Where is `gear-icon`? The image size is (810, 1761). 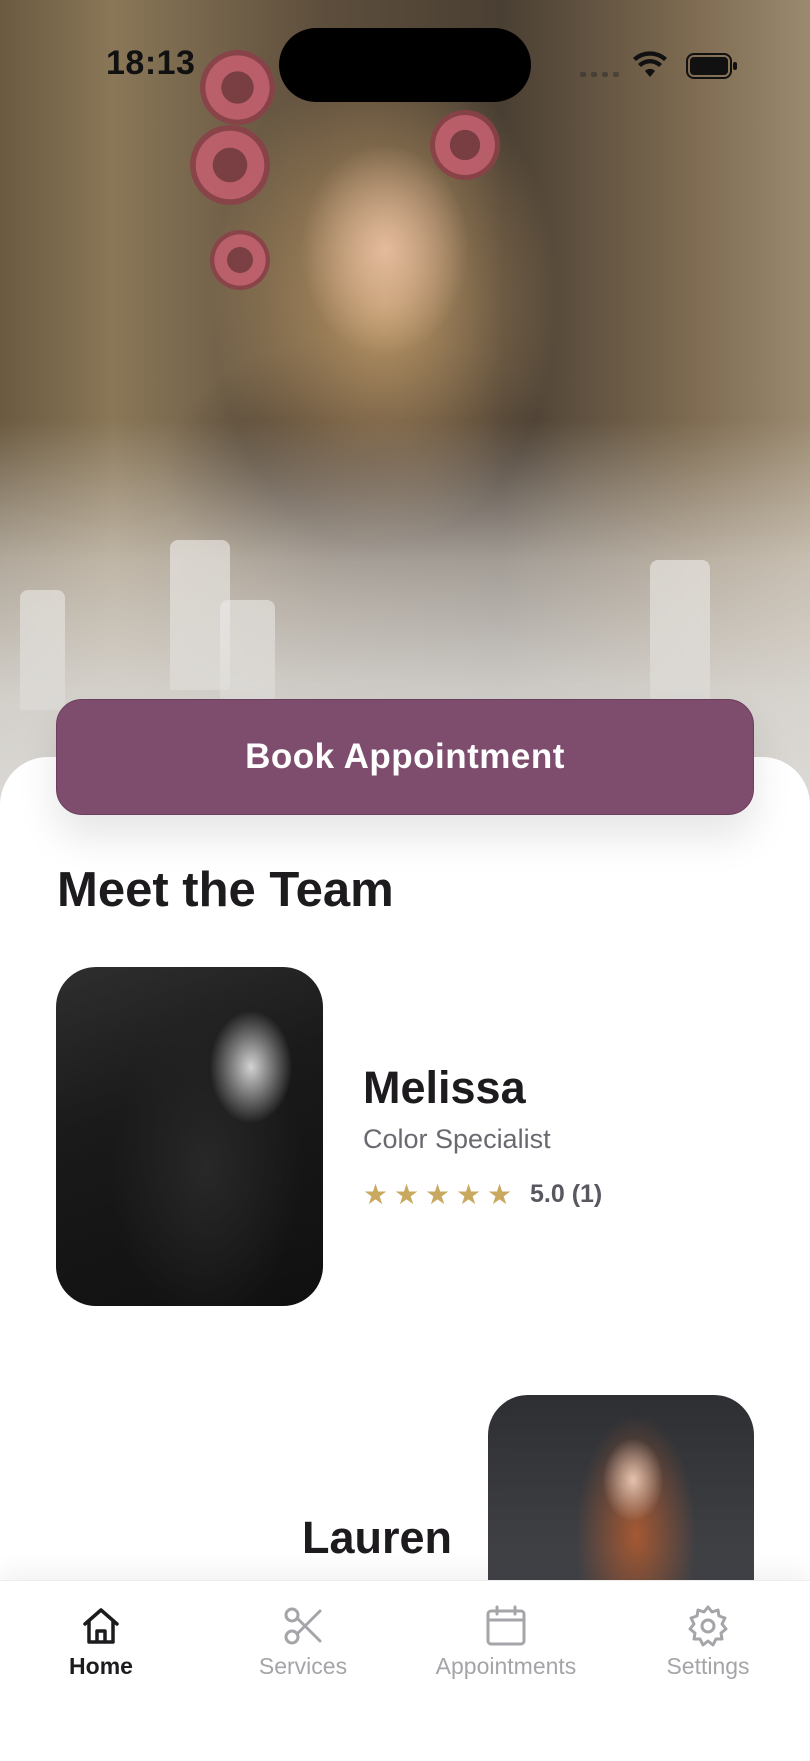
gear-icon is located at coordinates (708, 1626).